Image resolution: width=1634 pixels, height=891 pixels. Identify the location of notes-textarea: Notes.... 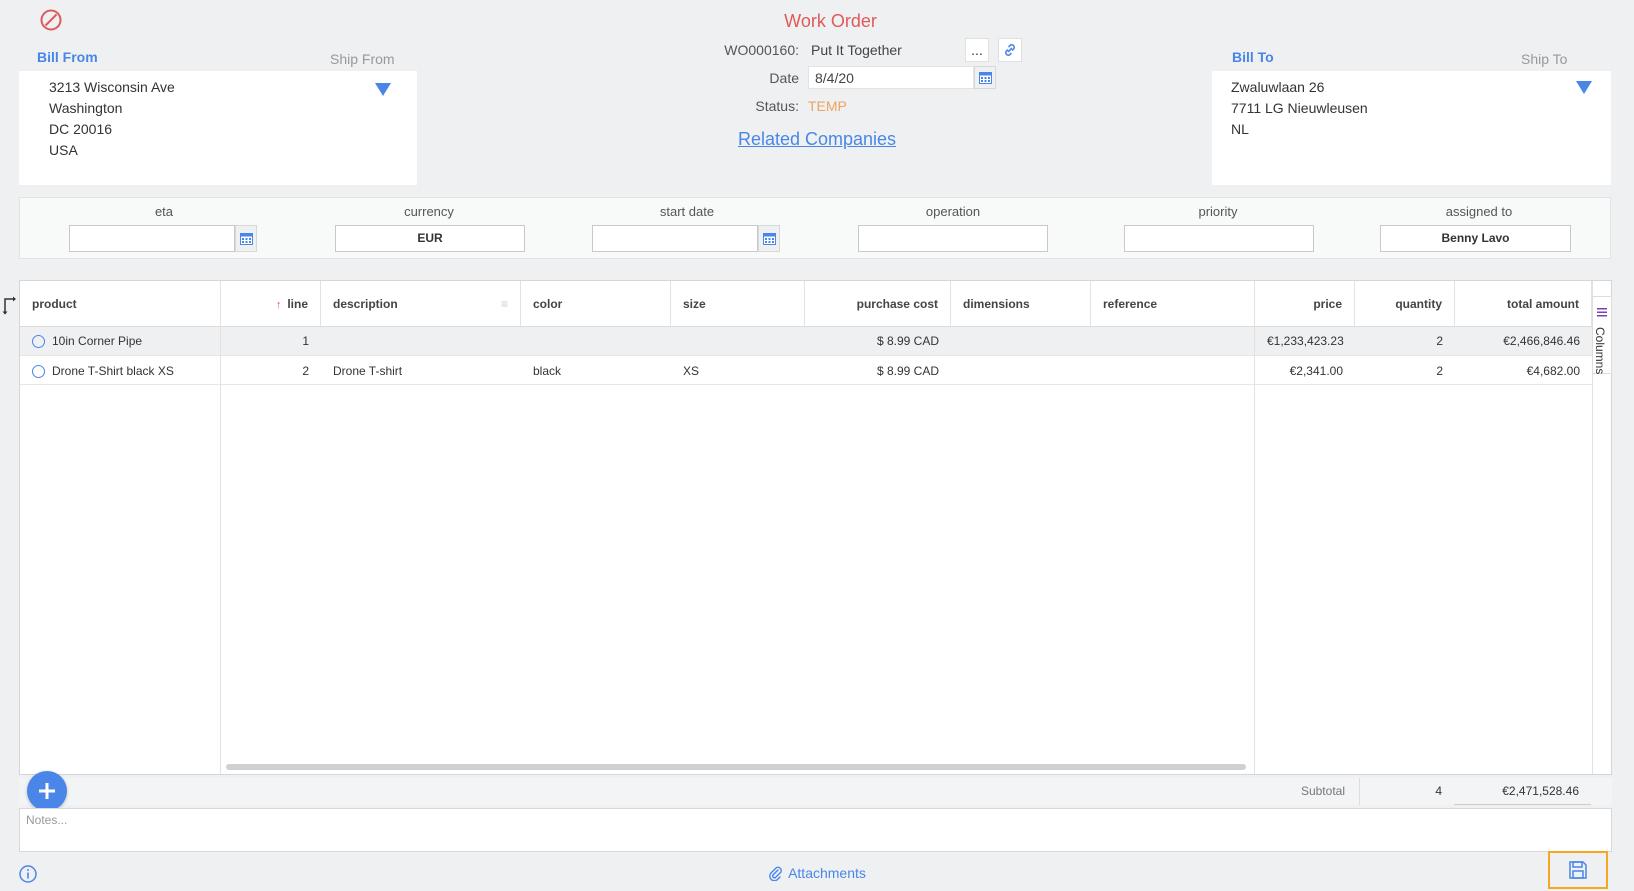
(815, 830).